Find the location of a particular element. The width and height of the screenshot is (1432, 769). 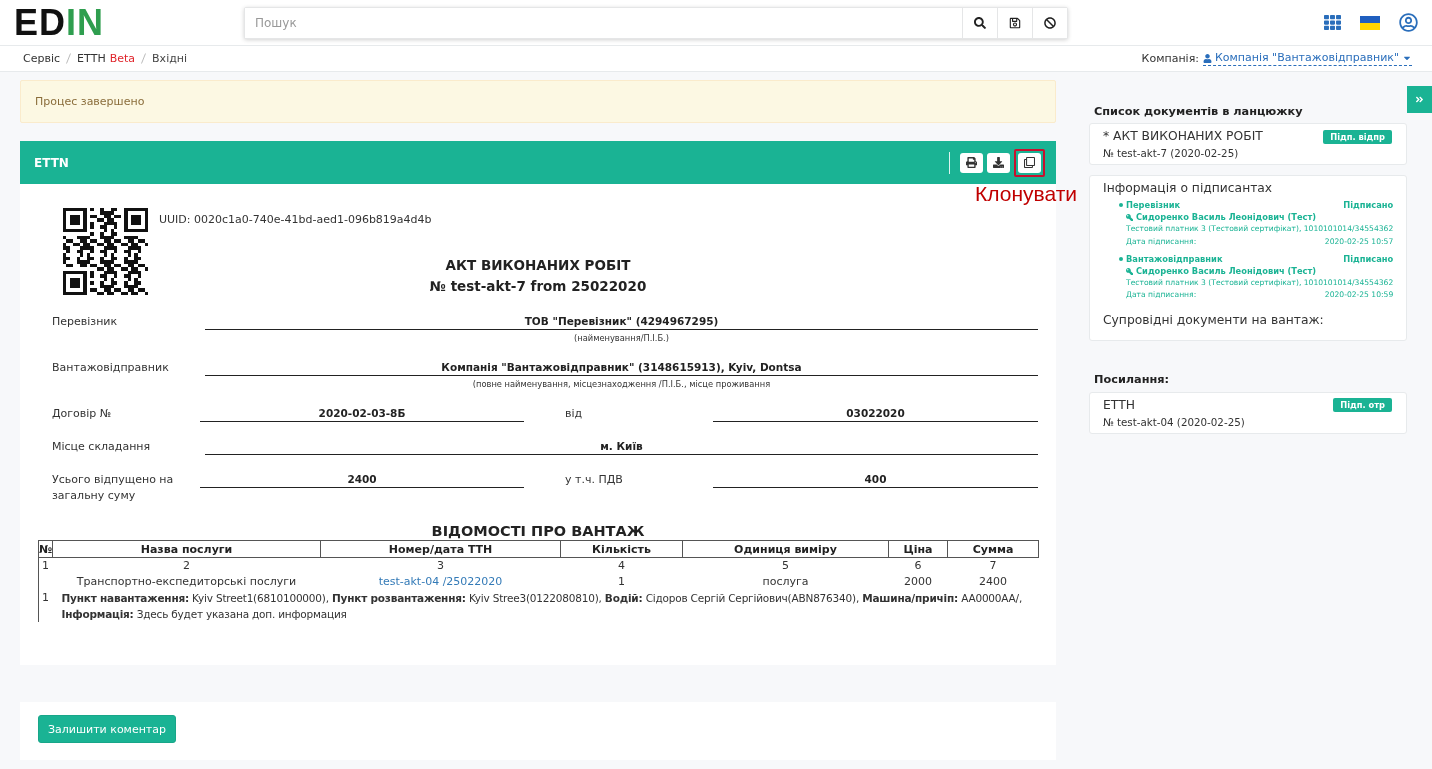

table-cell-text: Транспортно-експедиторські послуги is located at coordinates (186, 582).